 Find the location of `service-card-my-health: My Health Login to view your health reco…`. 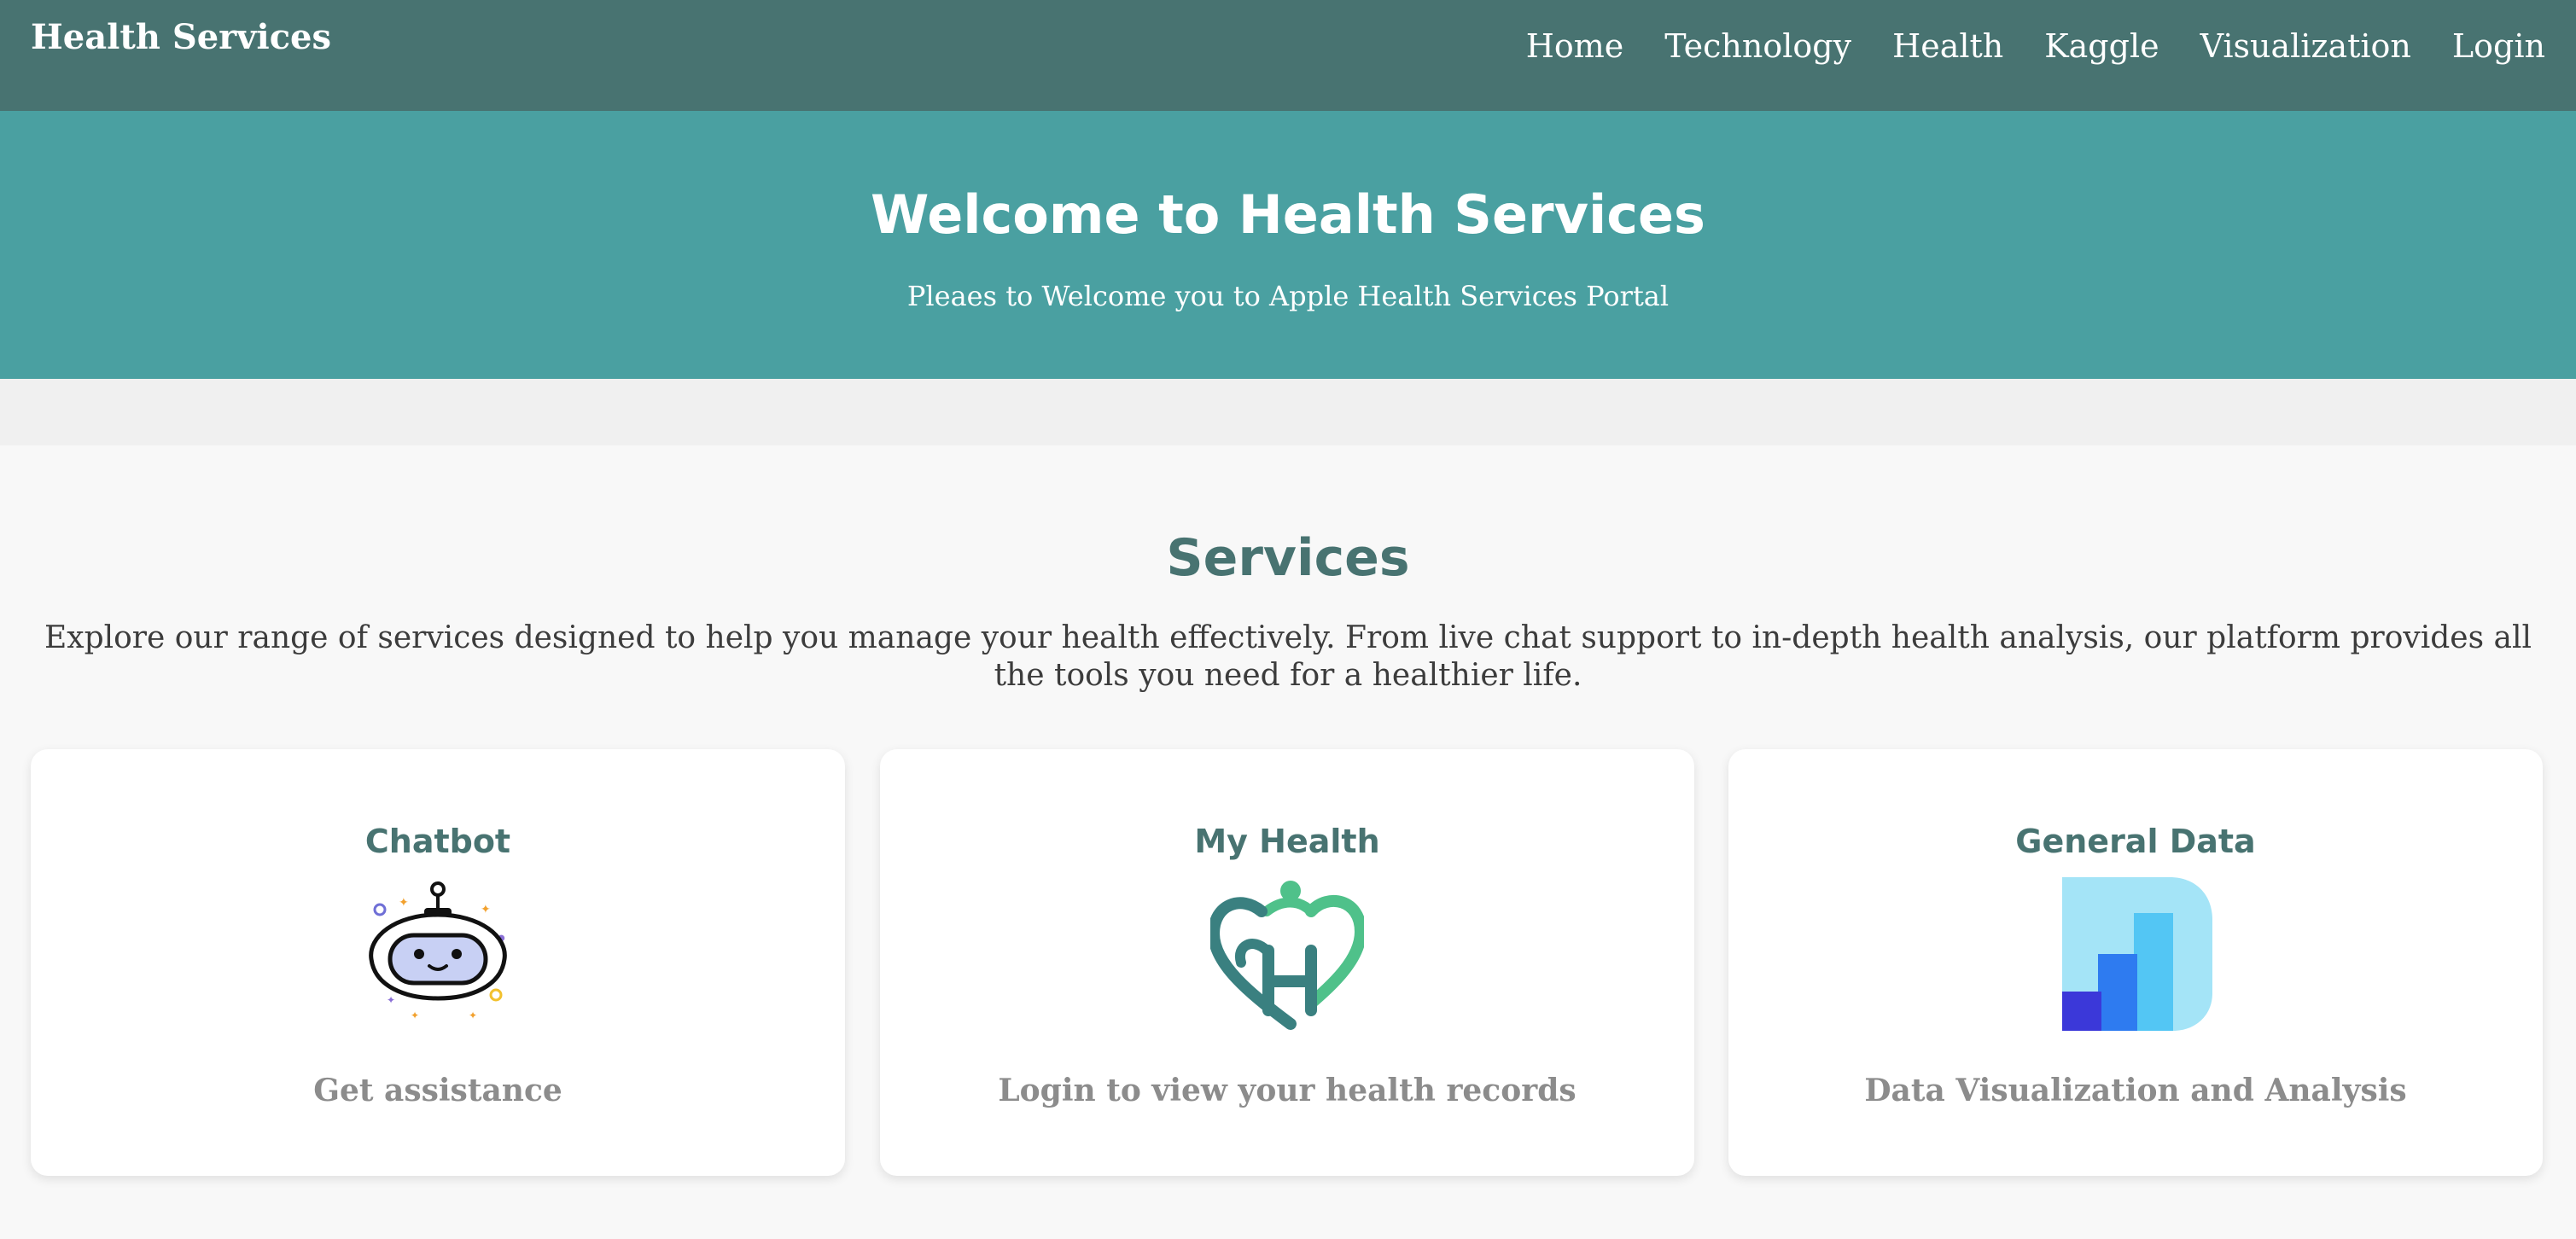

service-card-my-health: My Health Login to view your health reco… is located at coordinates (1287, 962).